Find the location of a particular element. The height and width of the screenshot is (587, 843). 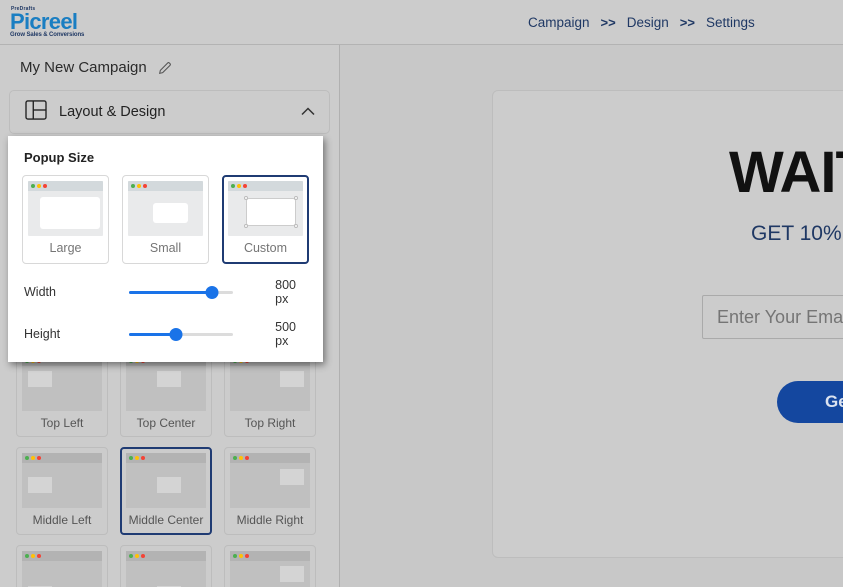

chevron-up-icon is located at coordinates (308, 112).